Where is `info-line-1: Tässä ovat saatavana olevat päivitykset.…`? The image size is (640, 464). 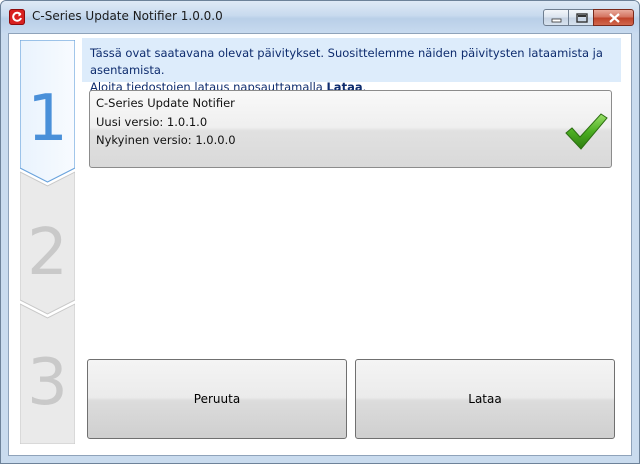
info-line-1: Tässä ovat saatavana olevat päivitykset.… is located at coordinates (346, 61).